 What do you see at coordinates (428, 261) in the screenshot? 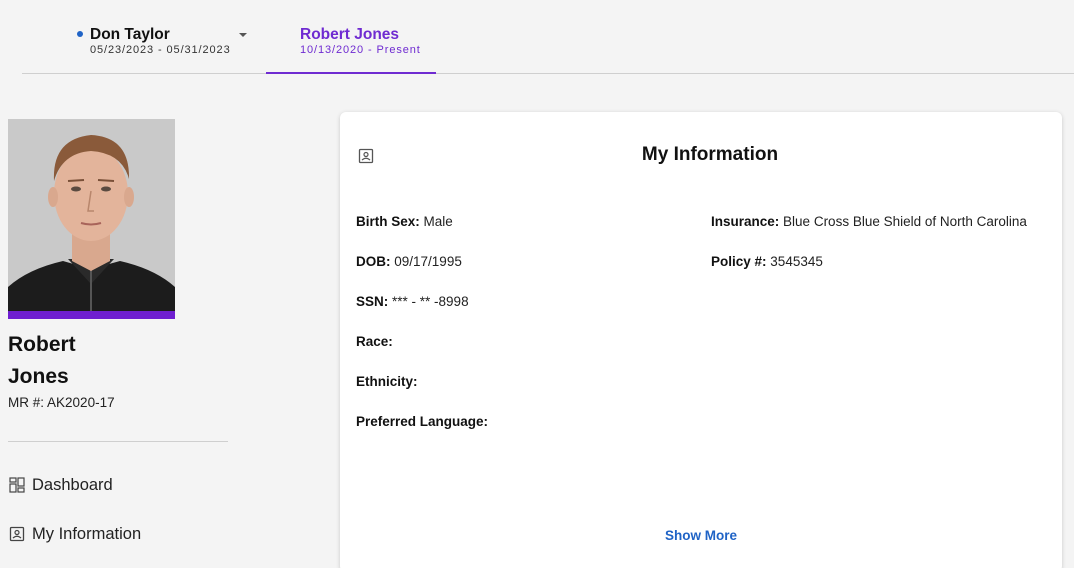
I see `field-value: 09/17/1995` at bounding box center [428, 261].